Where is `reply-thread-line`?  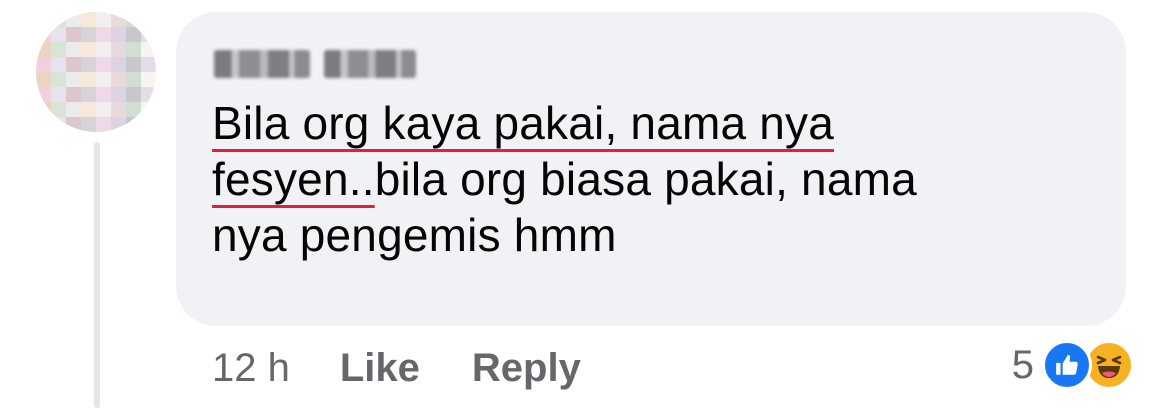
reply-thread-line is located at coordinates (97, 275).